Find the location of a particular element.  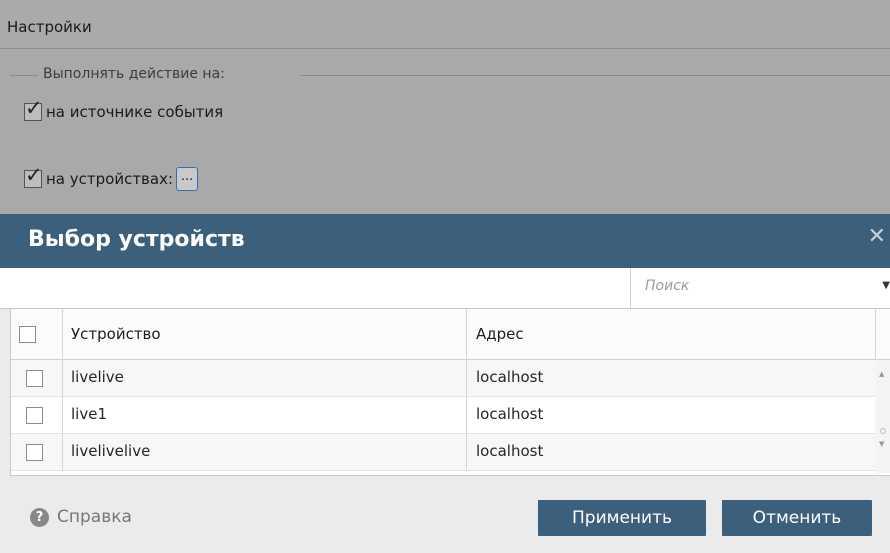

scroll-up-icon: ▲ is located at coordinates (881, 374).